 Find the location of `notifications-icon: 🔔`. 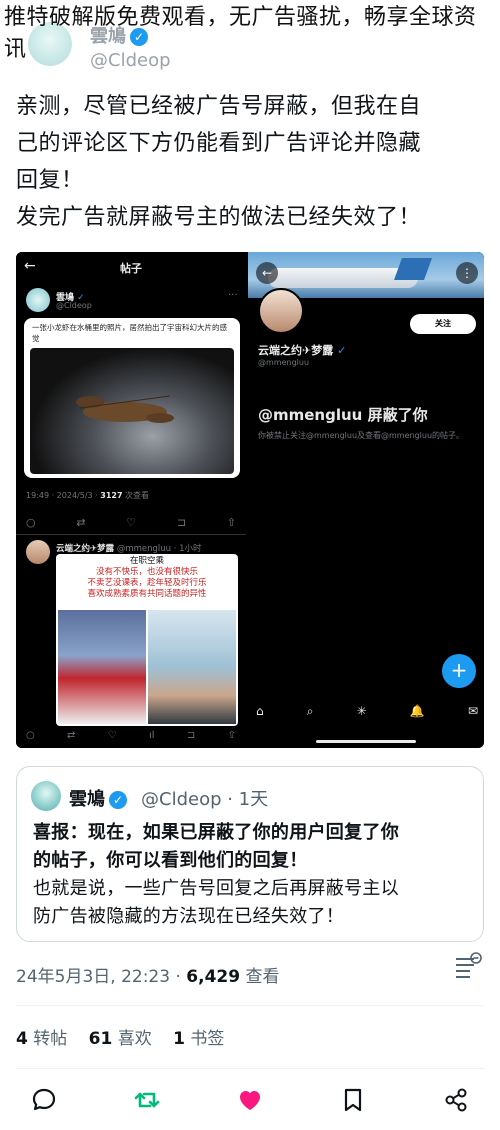

notifications-icon: 🔔 is located at coordinates (417, 711).